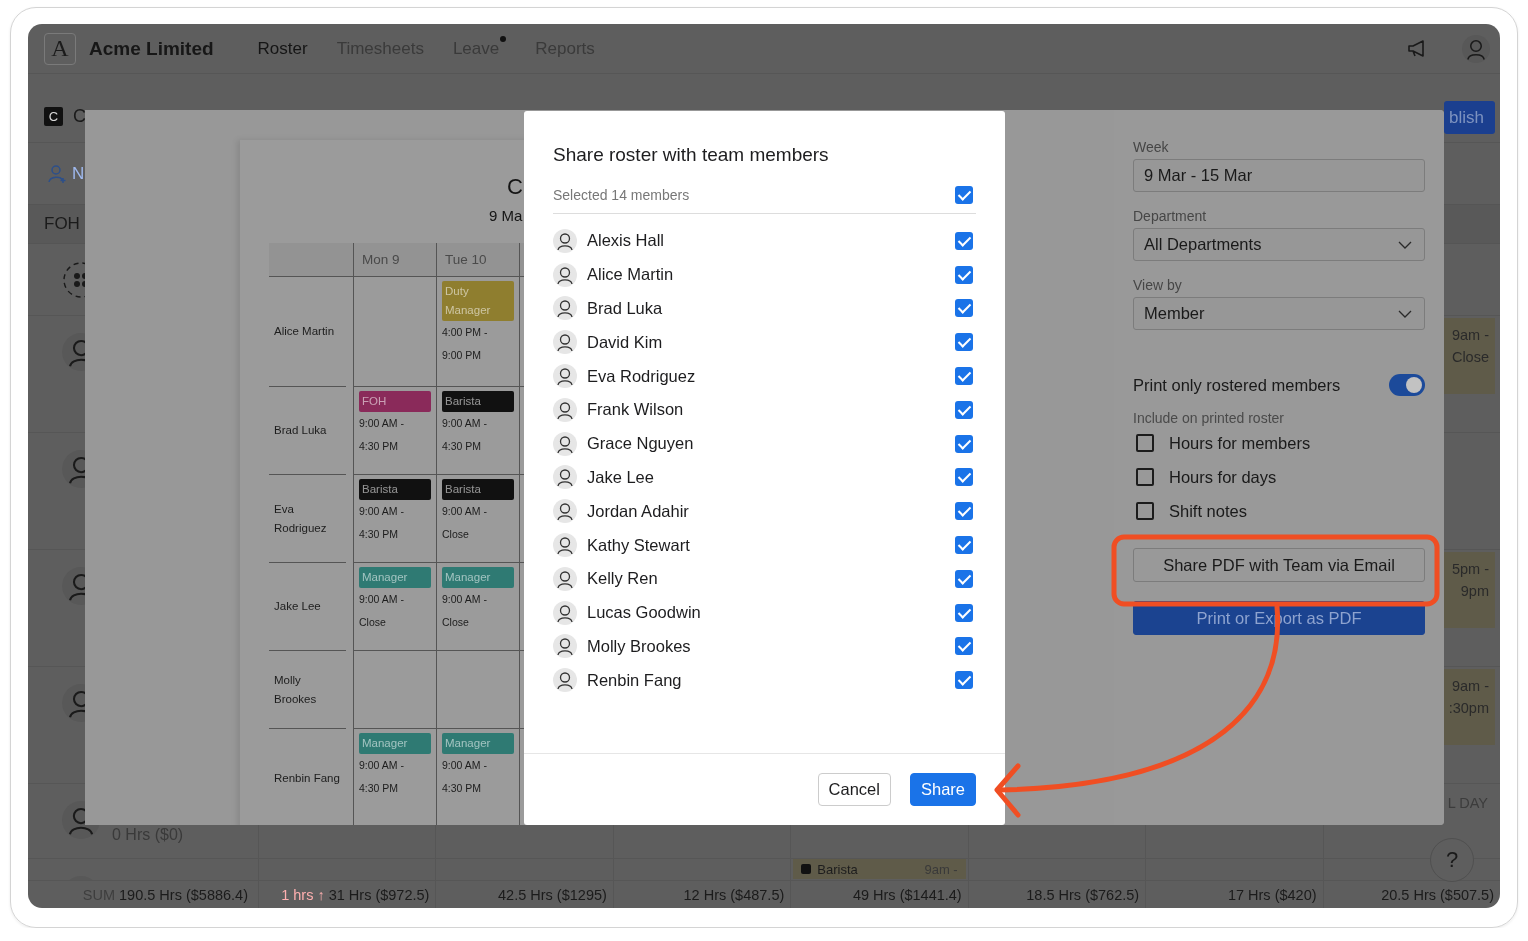 Image resolution: width=1528 pixels, height=941 pixels. I want to click on option-label: Hours for members, so click(1240, 443).